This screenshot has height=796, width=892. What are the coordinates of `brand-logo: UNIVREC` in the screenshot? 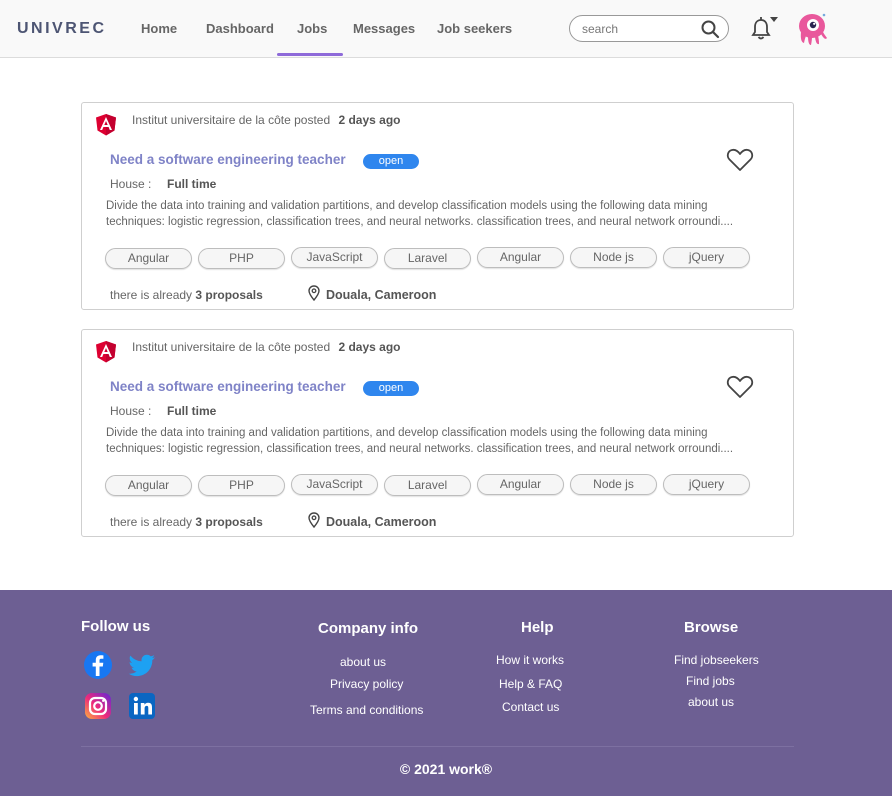 It's located at (62, 29).